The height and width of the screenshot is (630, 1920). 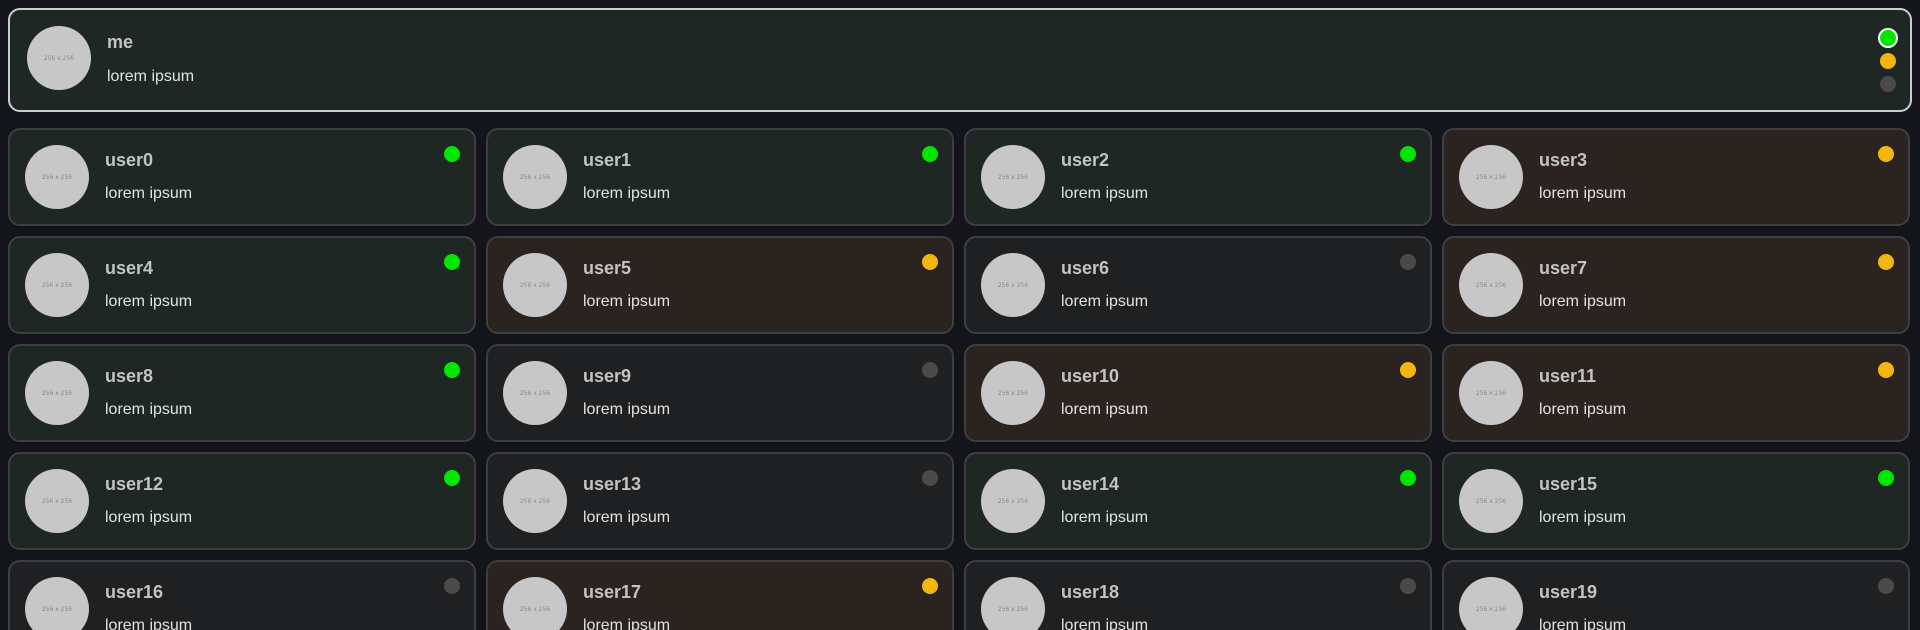 What do you see at coordinates (1090, 592) in the screenshot?
I see `user-name: user18` at bounding box center [1090, 592].